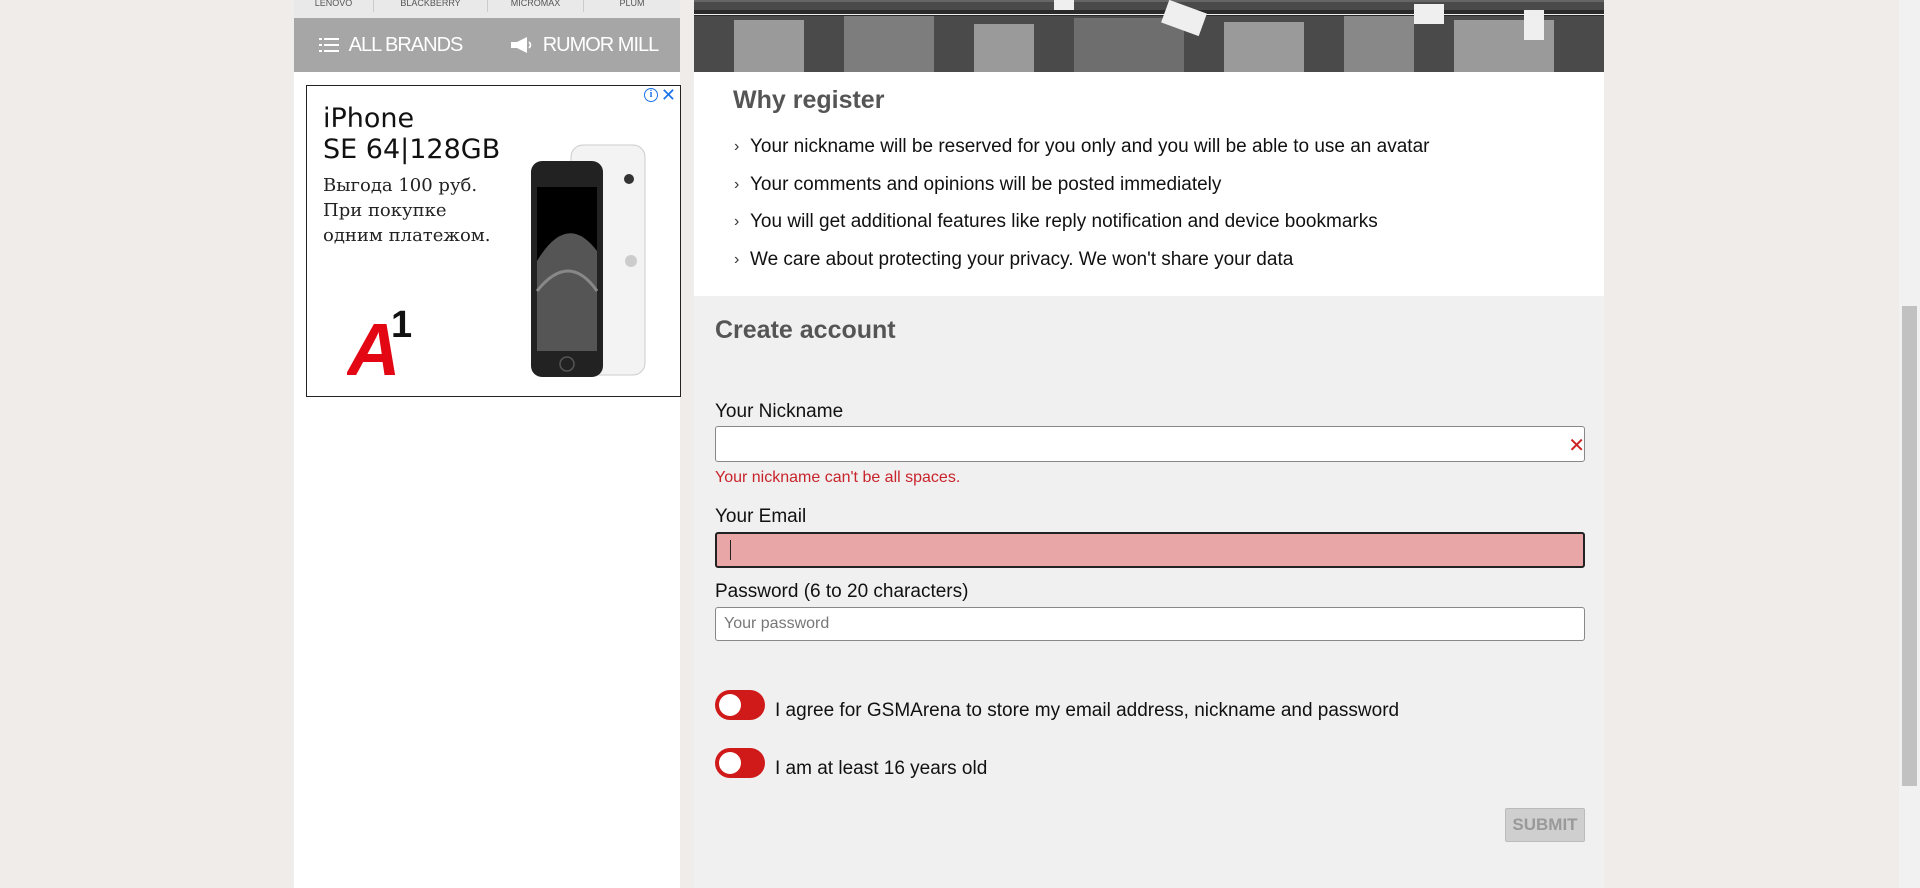  Describe the element at coordinates (805, 330) in the screenshot. I see `create-account-title: Create account` at that location.